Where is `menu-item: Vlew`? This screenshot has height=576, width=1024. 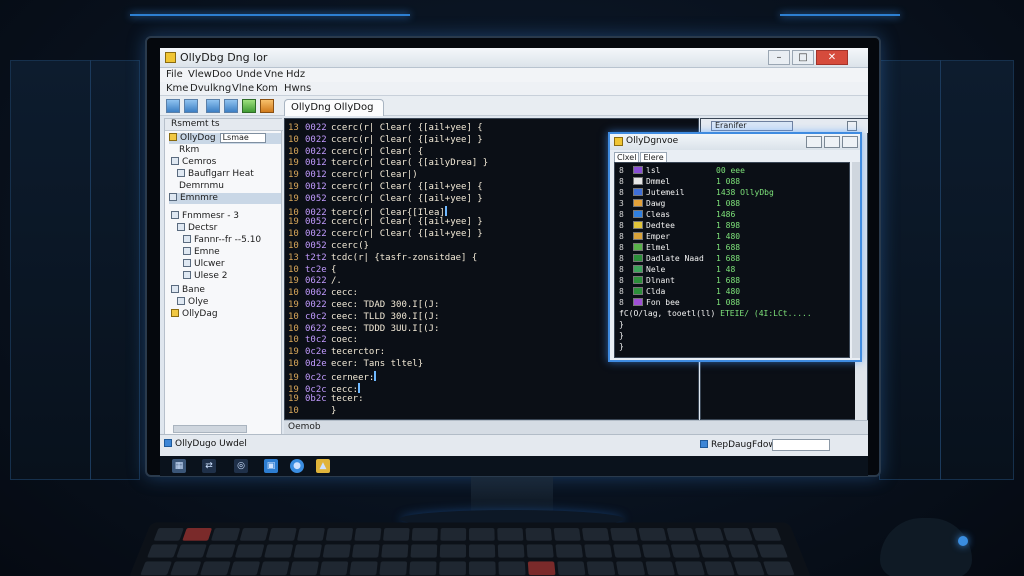
menu-item: Vlew is located at coordinates (200, 74).